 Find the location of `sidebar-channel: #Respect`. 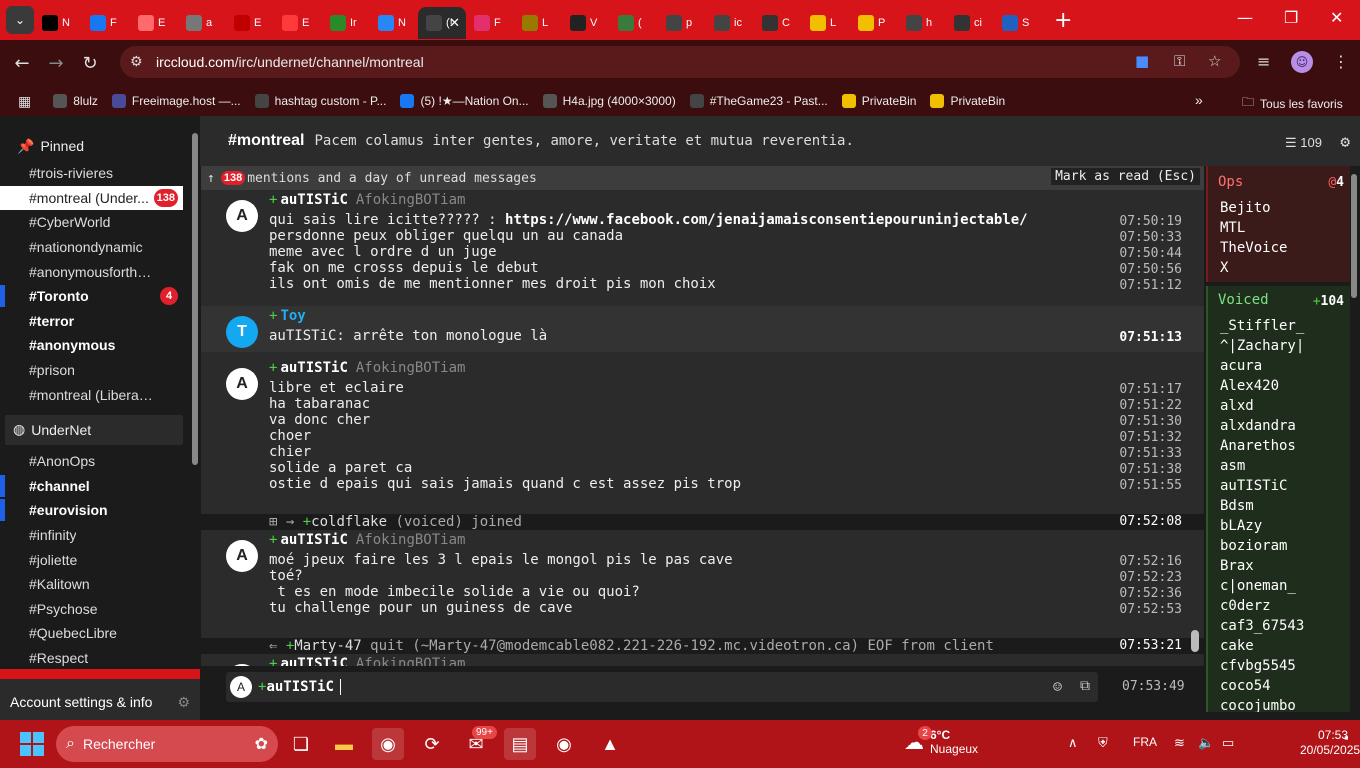

sidebar-channel: #Respect is located at coordinates (91, 658).